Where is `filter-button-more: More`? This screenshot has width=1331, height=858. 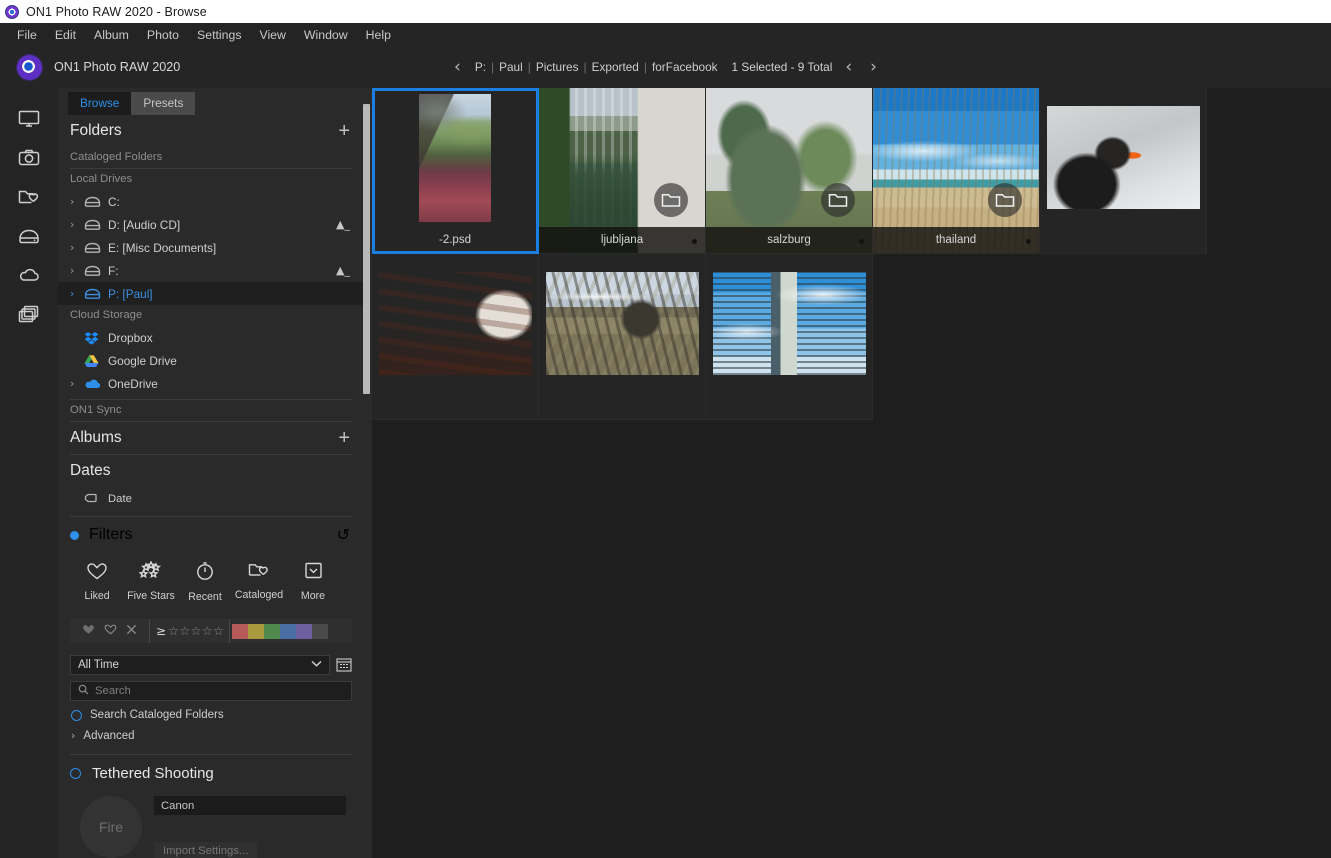
filter-button-more: More is located at coordinates (313, 582).